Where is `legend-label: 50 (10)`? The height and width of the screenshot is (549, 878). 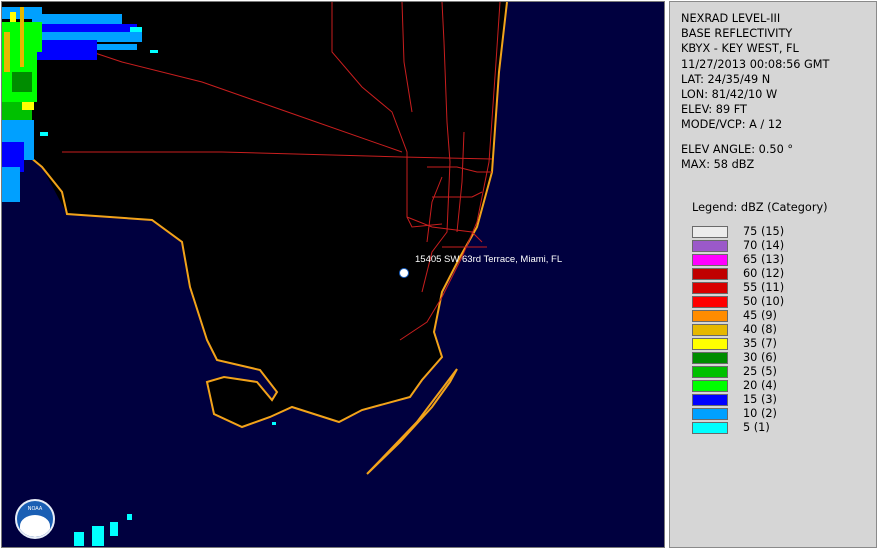
legend-label: 50 (10) is located at coordinates (764, 301).